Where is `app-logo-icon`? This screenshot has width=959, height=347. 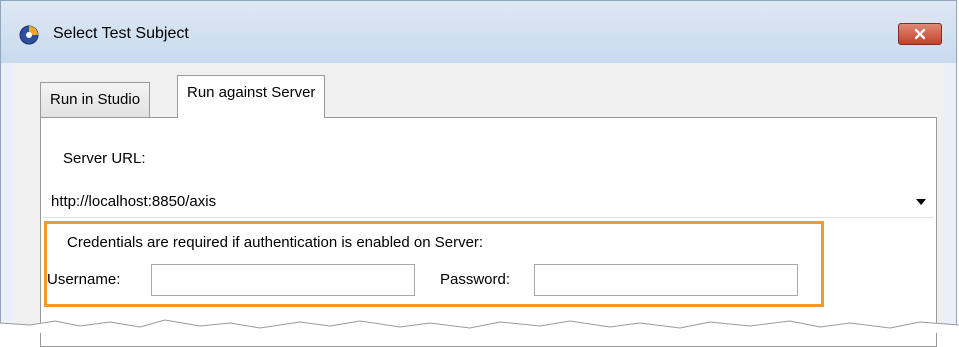 app-logo-icon is located at coordinates (29, 35).